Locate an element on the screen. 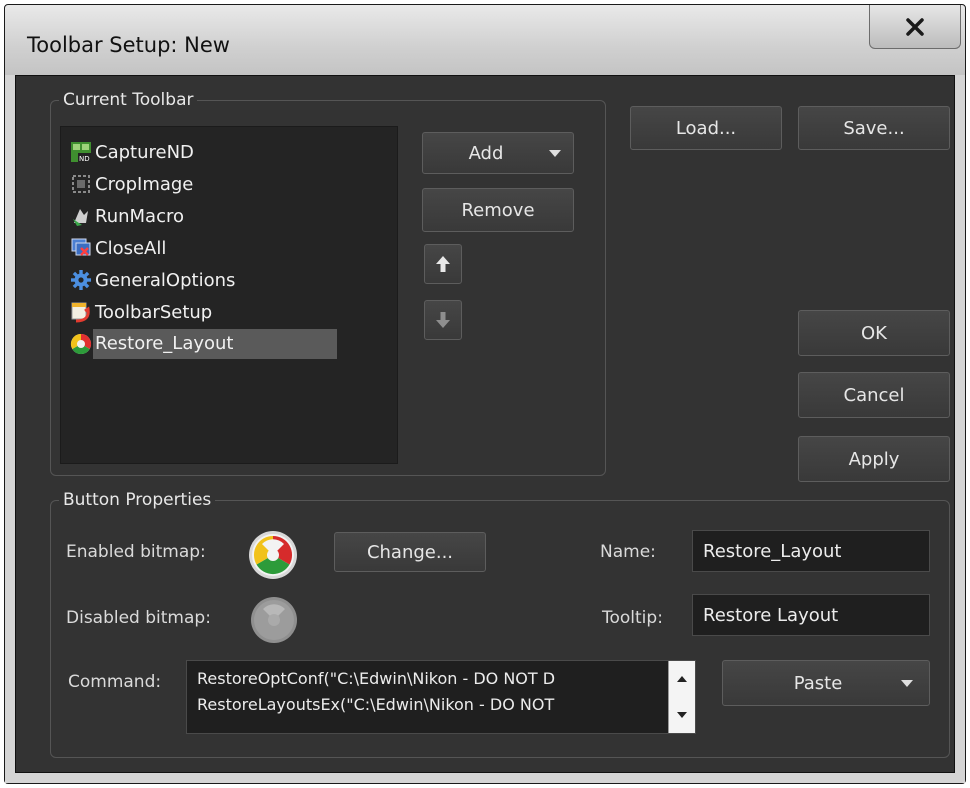  paste-button-label: Paste is located at coordinates (818, 683).